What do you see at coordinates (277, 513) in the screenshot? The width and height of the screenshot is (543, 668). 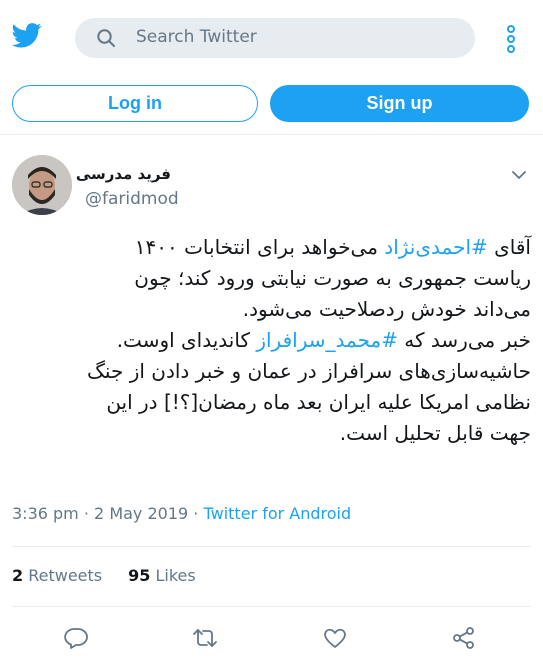 I see `tweet-source-link: Twitter for Android` at bounding box center [277, 513].